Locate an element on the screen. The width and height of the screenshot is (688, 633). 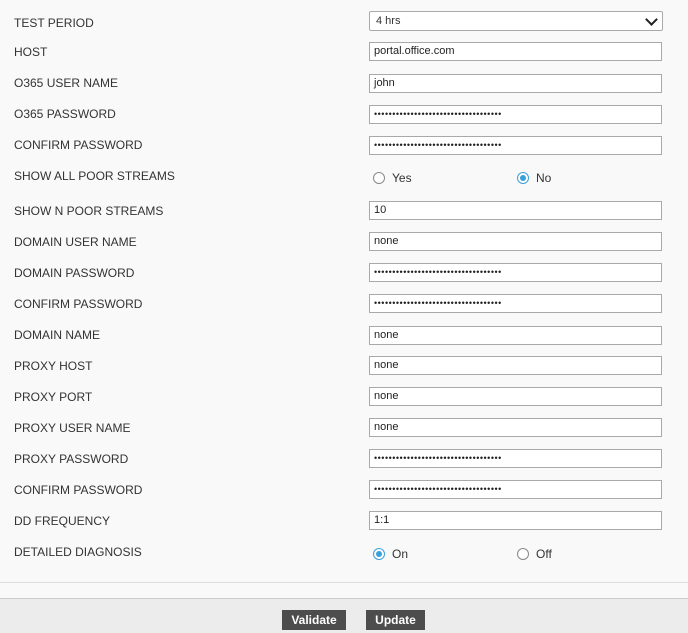
proxy-host-label: PROXY HOST is located at coordinates (53, 366).